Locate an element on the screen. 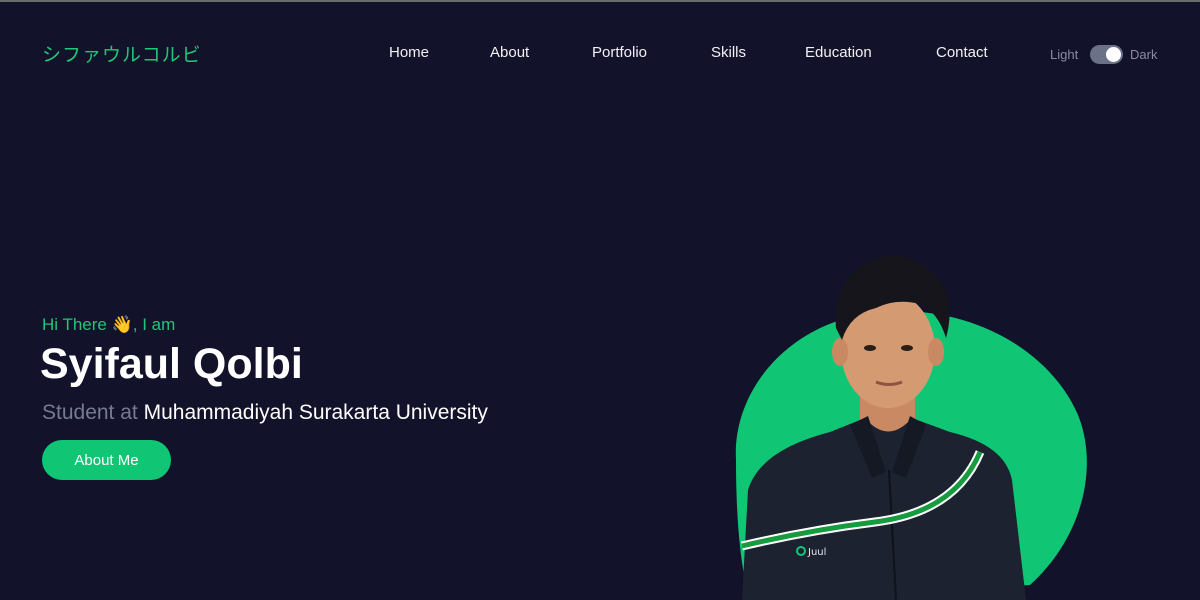 The height and width of the screenshot is (600, 1200). theme-light-label: Light is located at coordinates (1064, 54).